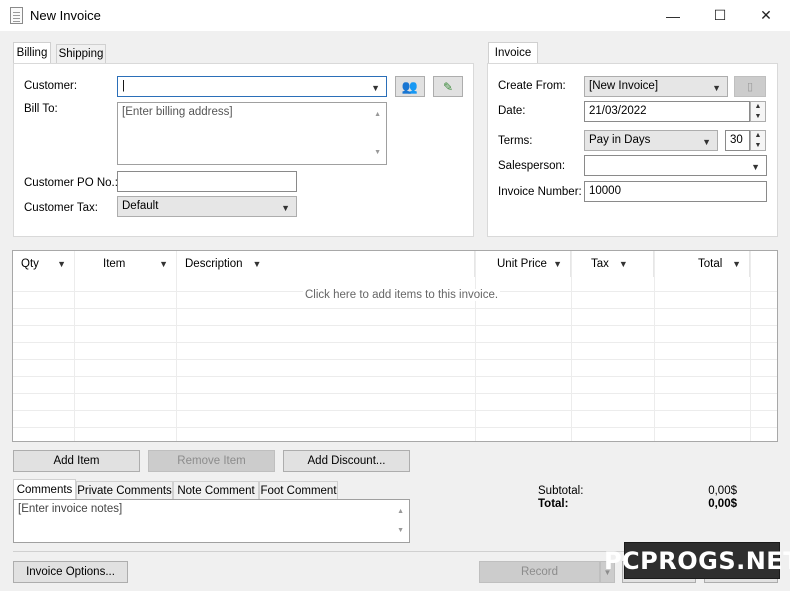  Describe the element at coordinates (737, 140) in the screenshot. I see `terms-days-field: 30` at that location.